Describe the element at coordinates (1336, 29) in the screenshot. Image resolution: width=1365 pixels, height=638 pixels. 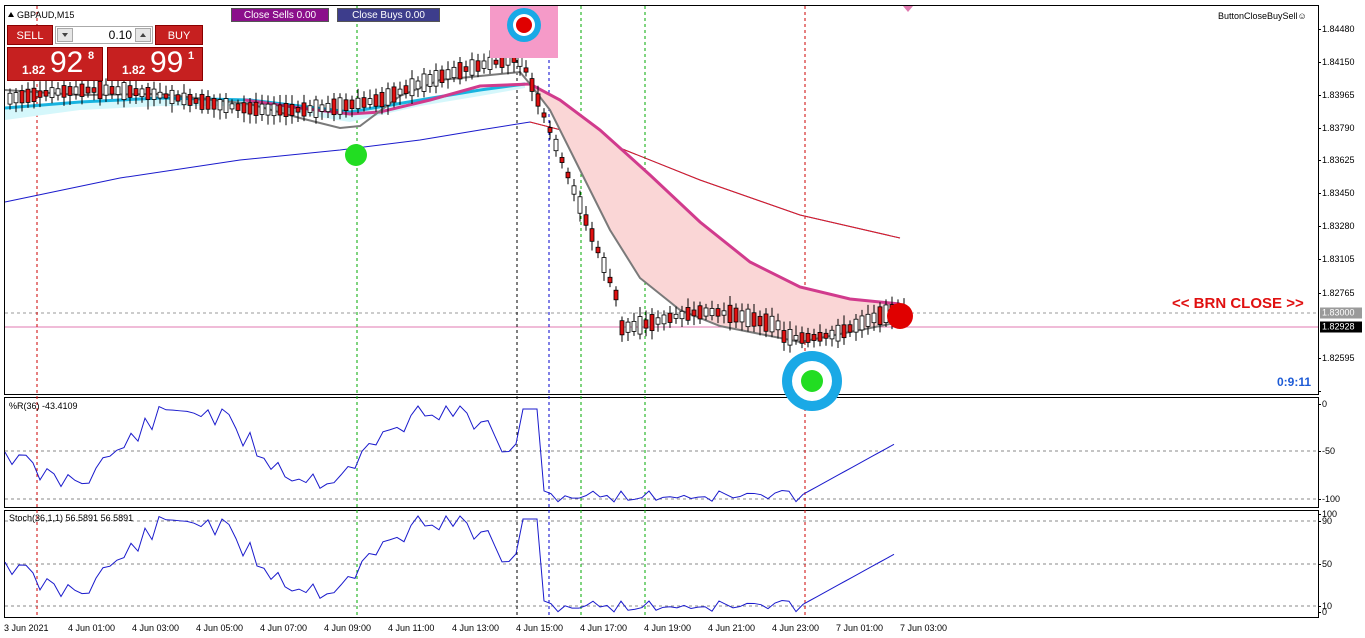
I see `price-tick: 1.84480` at that location.